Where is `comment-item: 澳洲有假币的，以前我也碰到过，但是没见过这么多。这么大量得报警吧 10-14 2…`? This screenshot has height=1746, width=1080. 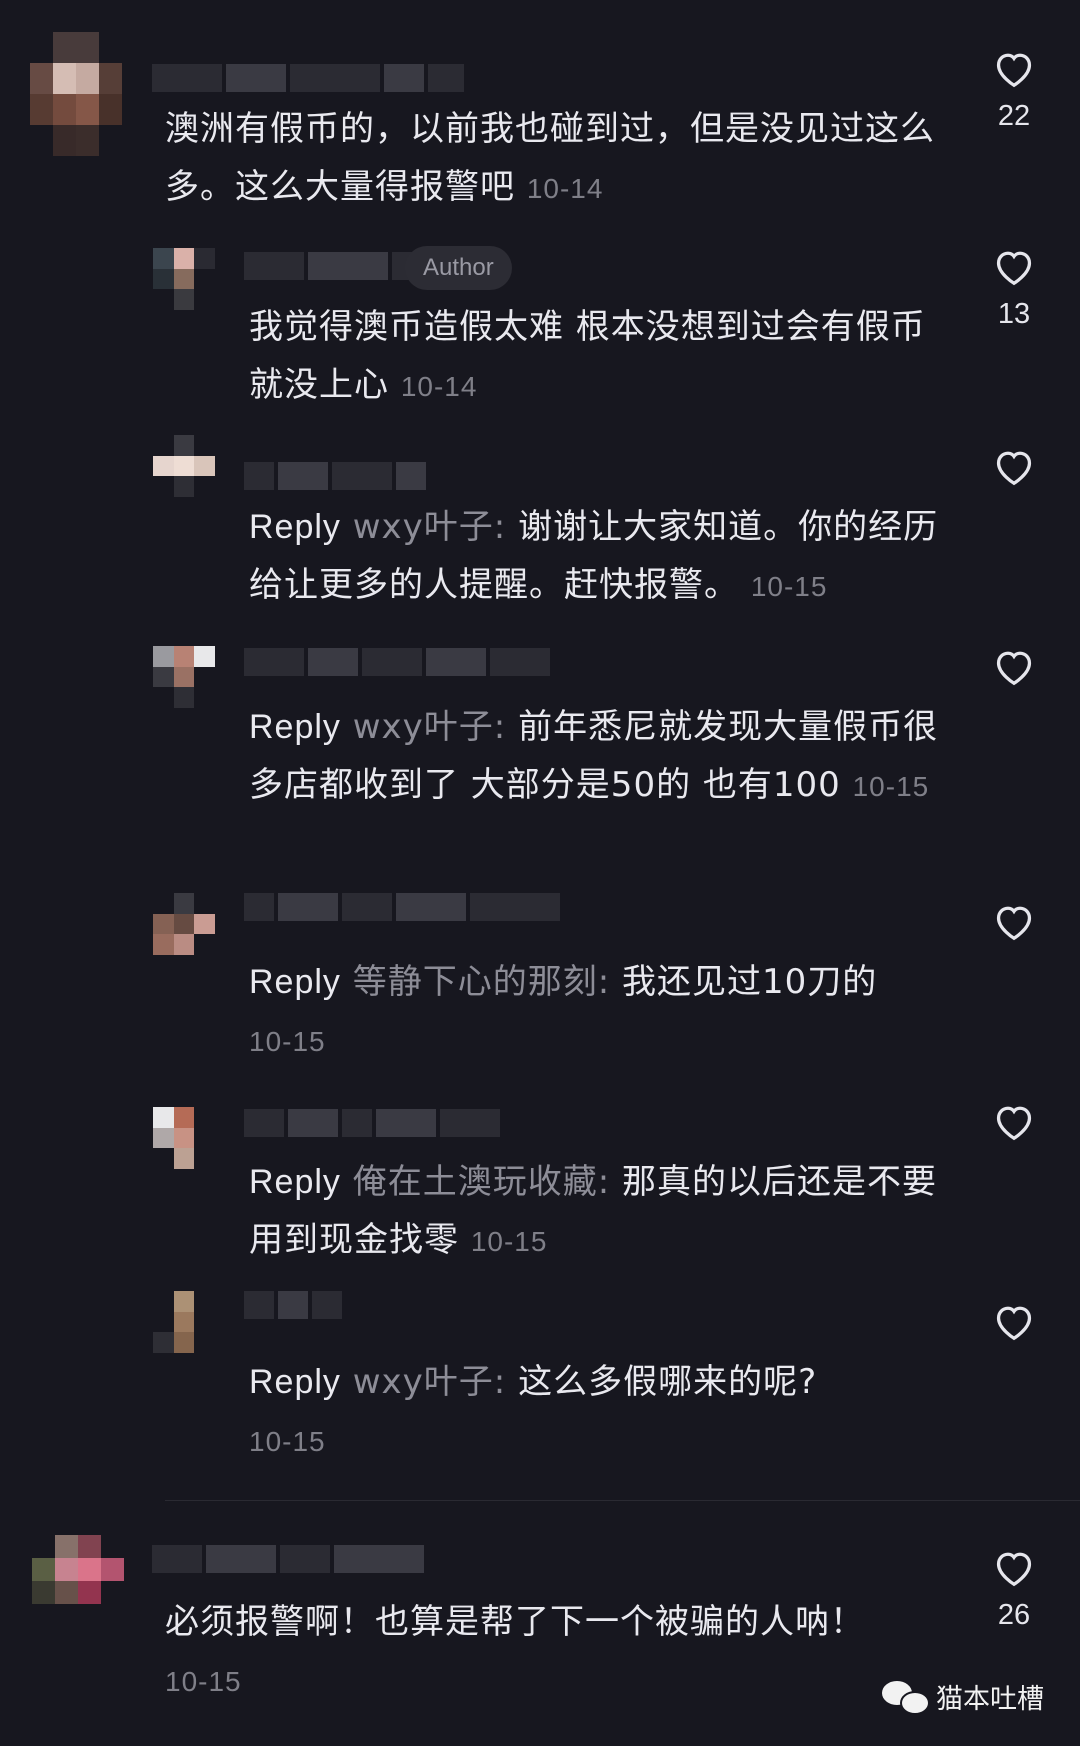 comment-item: 澳洲有假币的，以前我也碰到过，但是没见过这么多。这么大量得报警吧 10-14 2… is located at coordinates (540, 103).